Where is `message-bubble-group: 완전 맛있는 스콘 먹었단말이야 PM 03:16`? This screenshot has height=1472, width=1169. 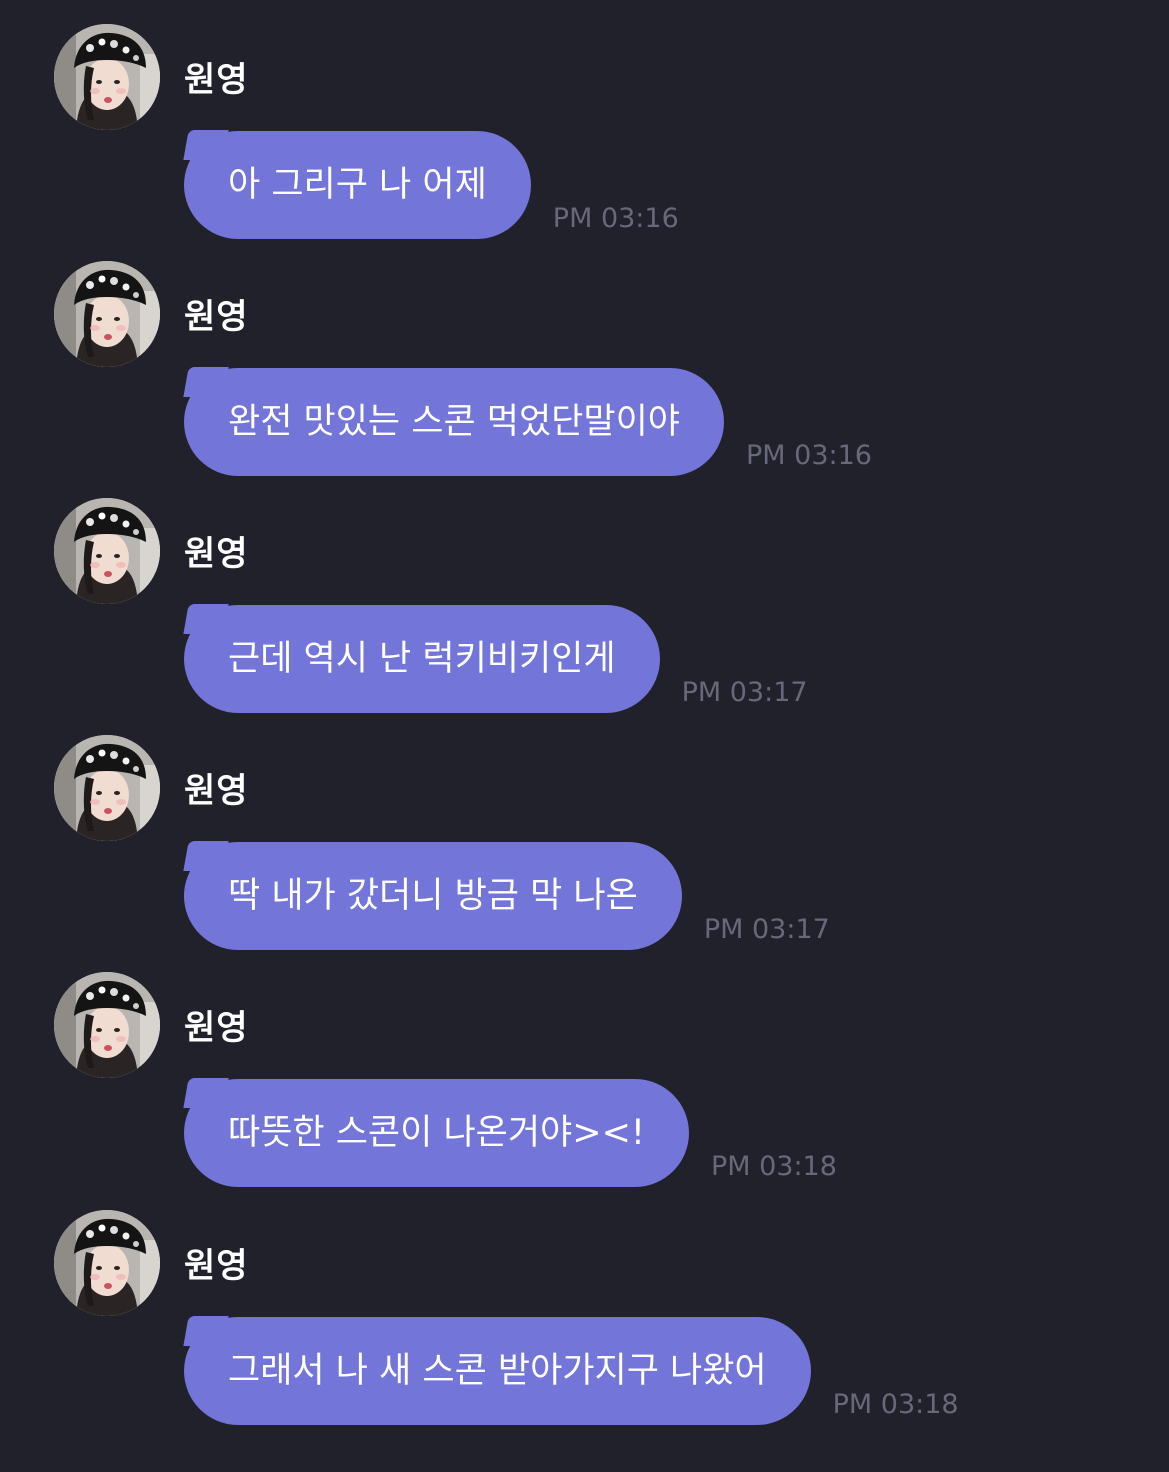
message-bubble-group: 완전 맛있는 스콘 먹었단말이야 PM 03:16 is located at coordinates (528, 422).